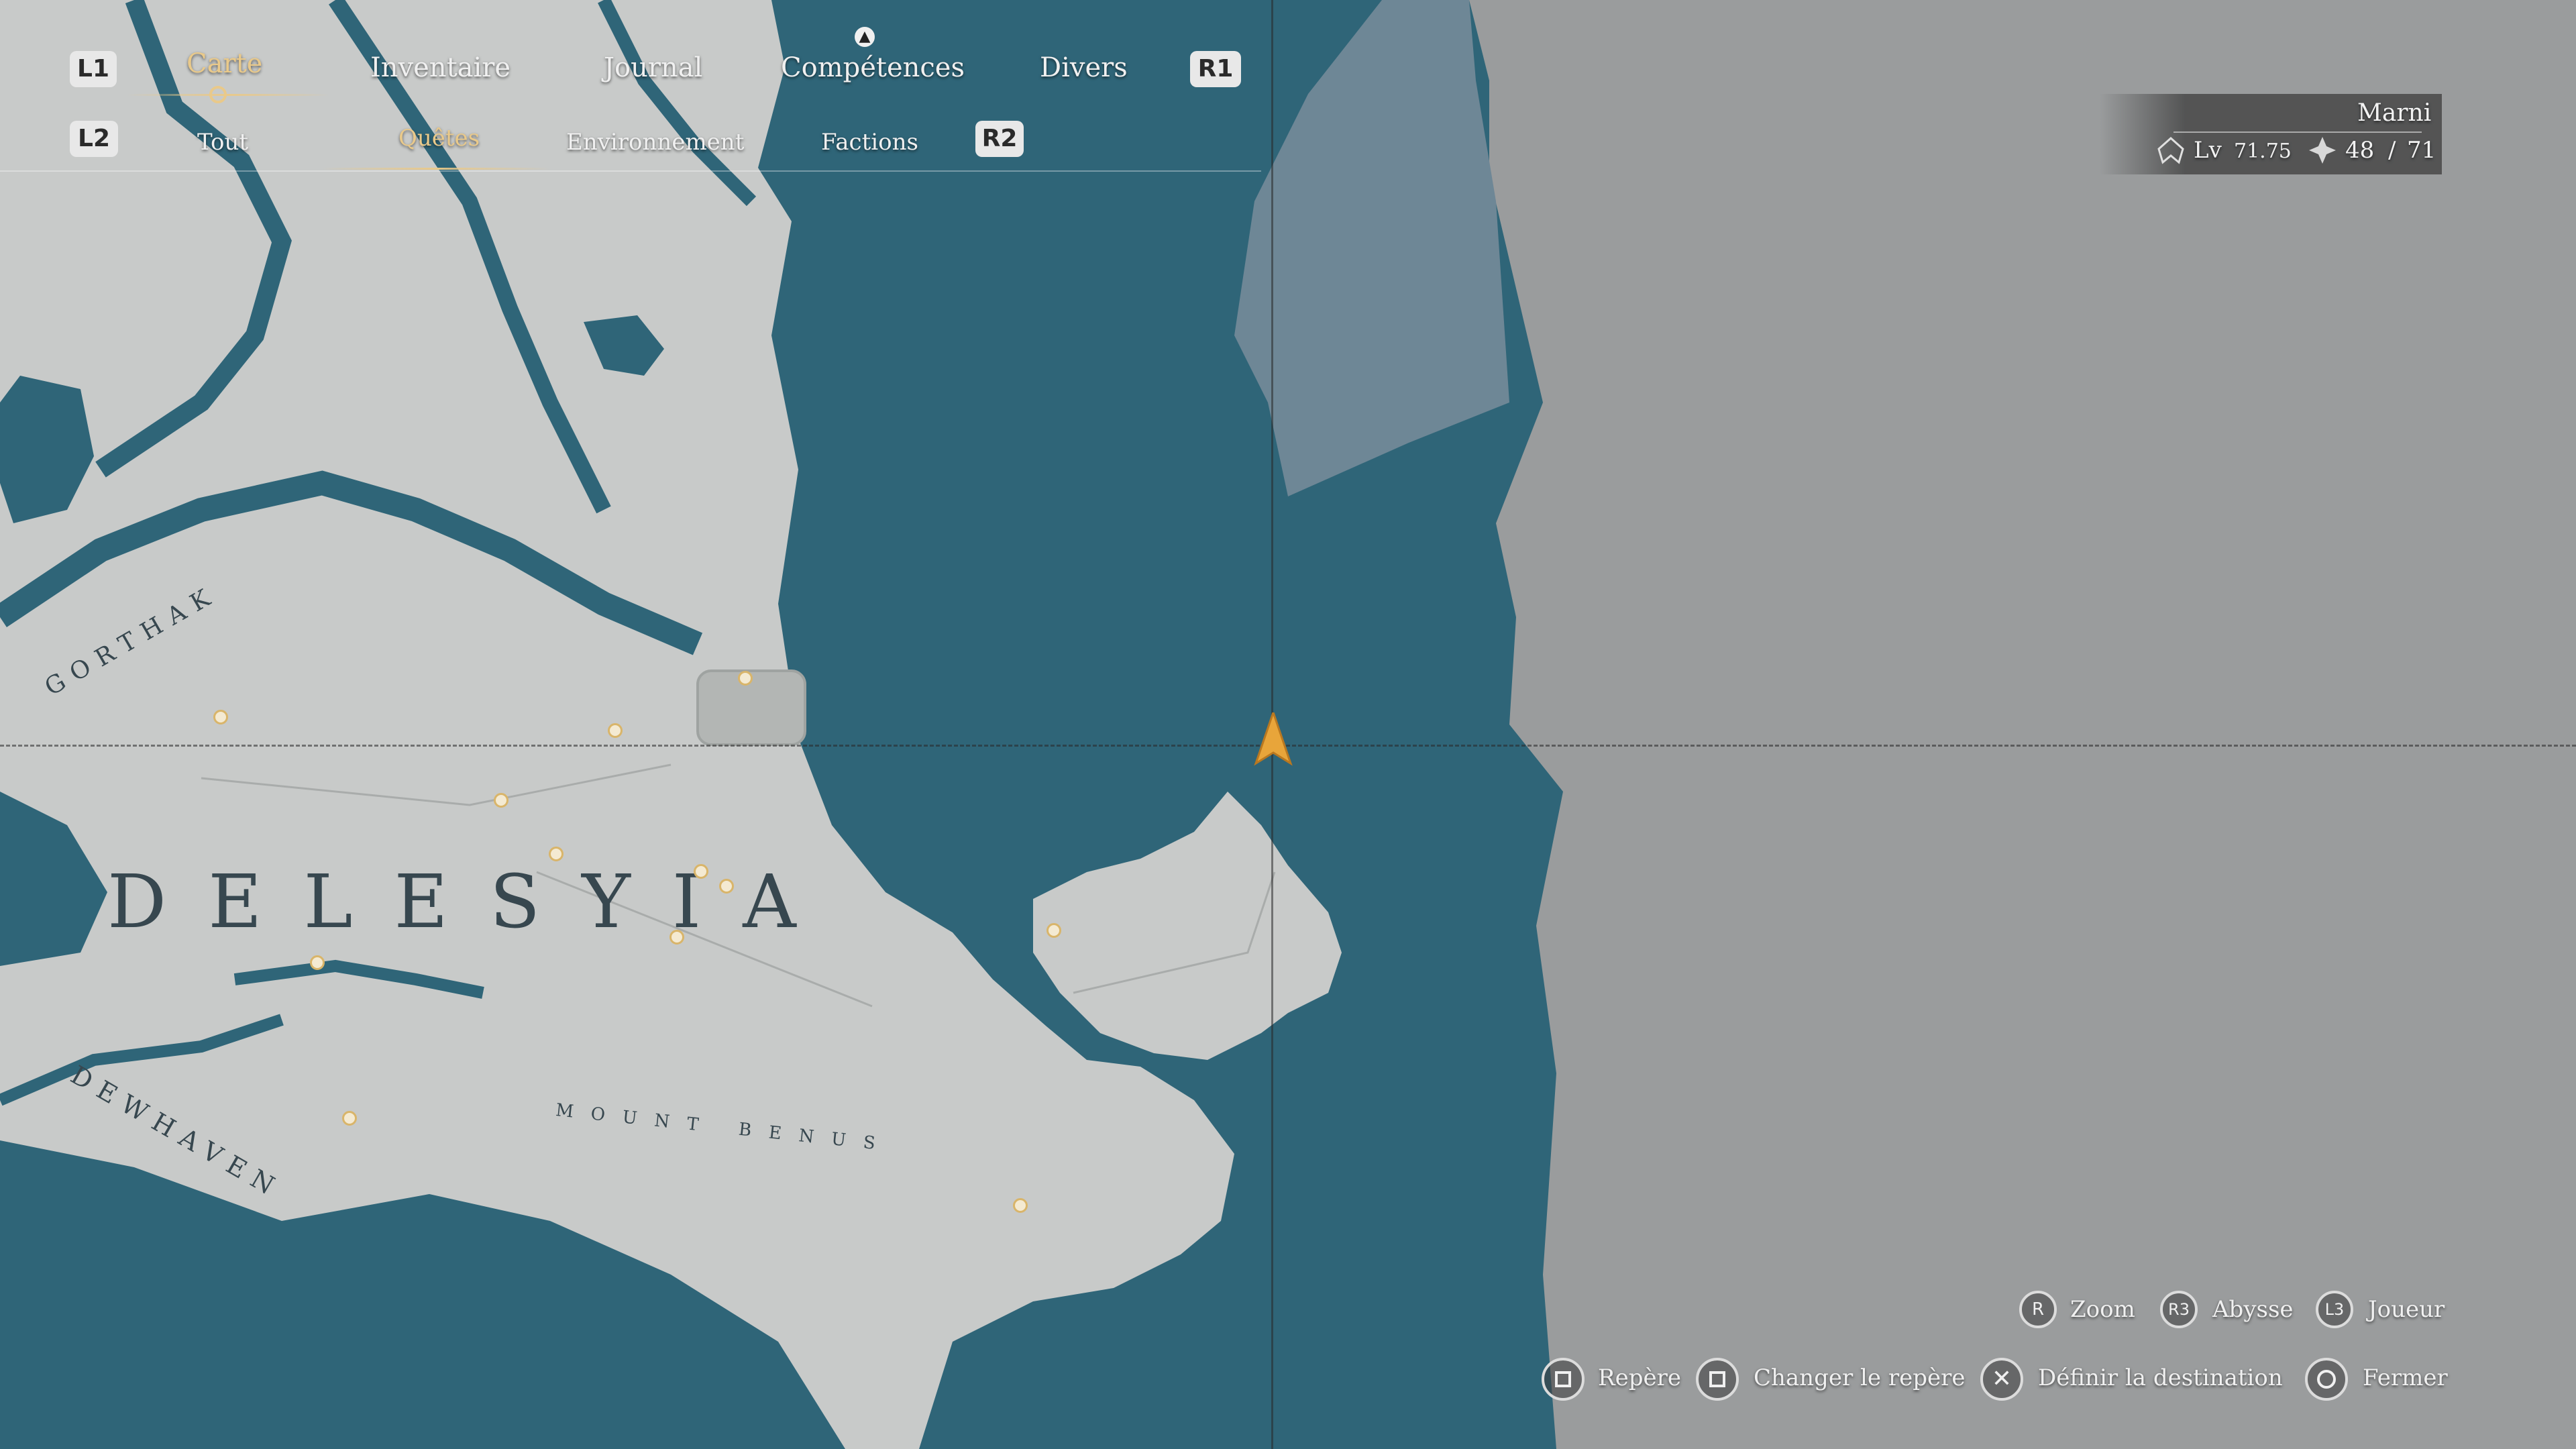  Describe the element at coordinates (653, 67) in the screenshot. I see `tab-journal: Journal` at that location.